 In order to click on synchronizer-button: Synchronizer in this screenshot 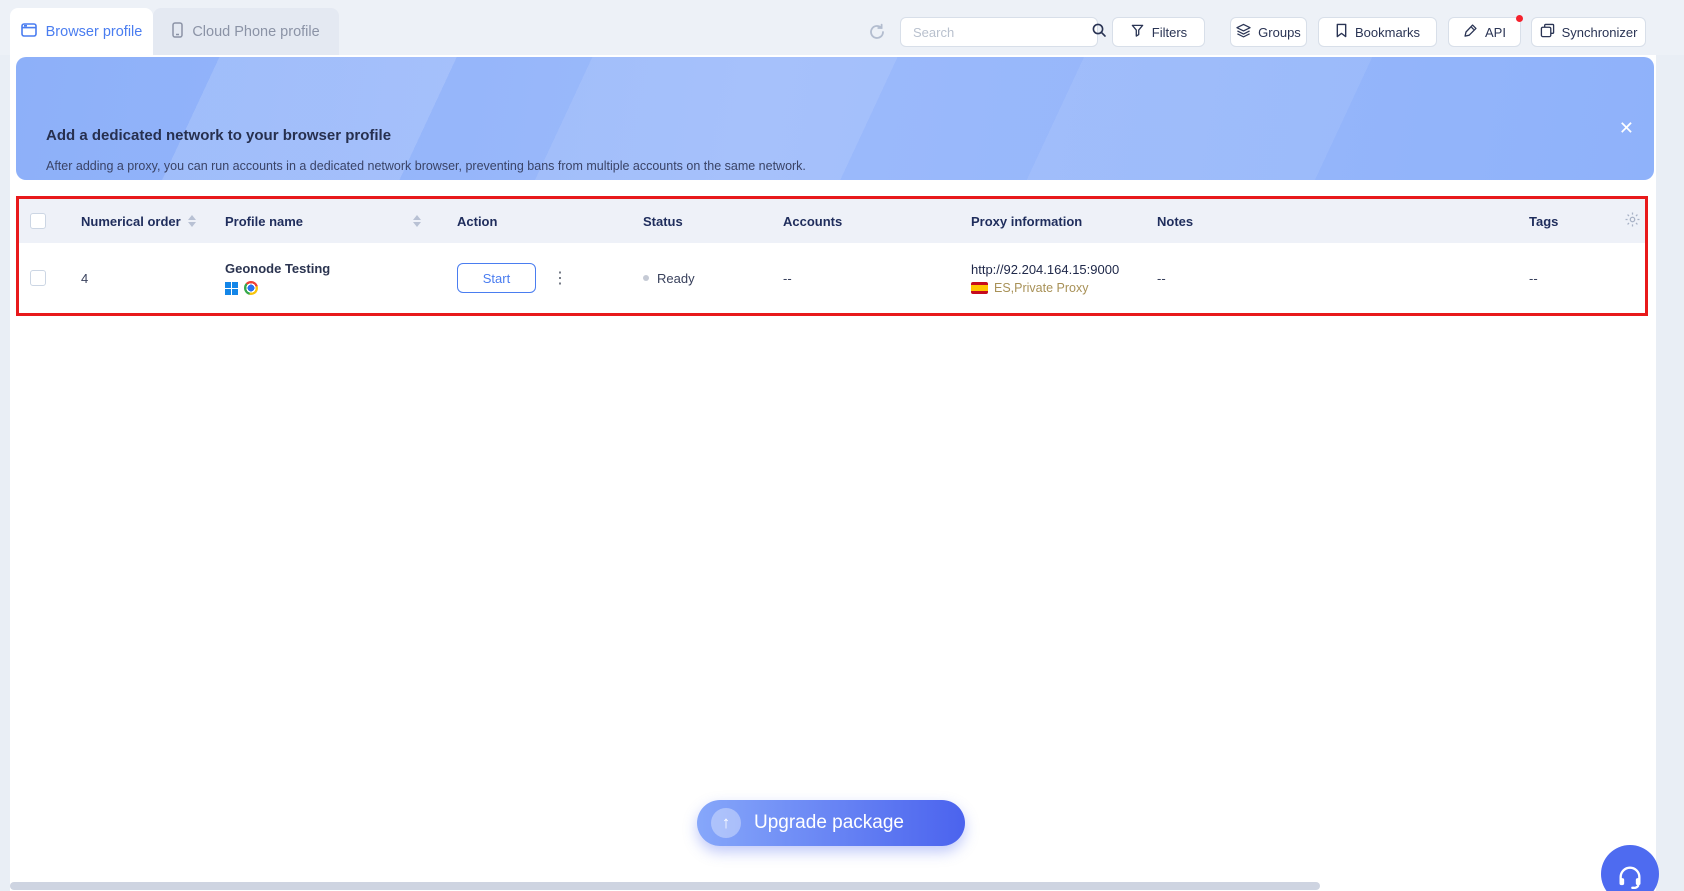, I will do `click(1588, 32)`.